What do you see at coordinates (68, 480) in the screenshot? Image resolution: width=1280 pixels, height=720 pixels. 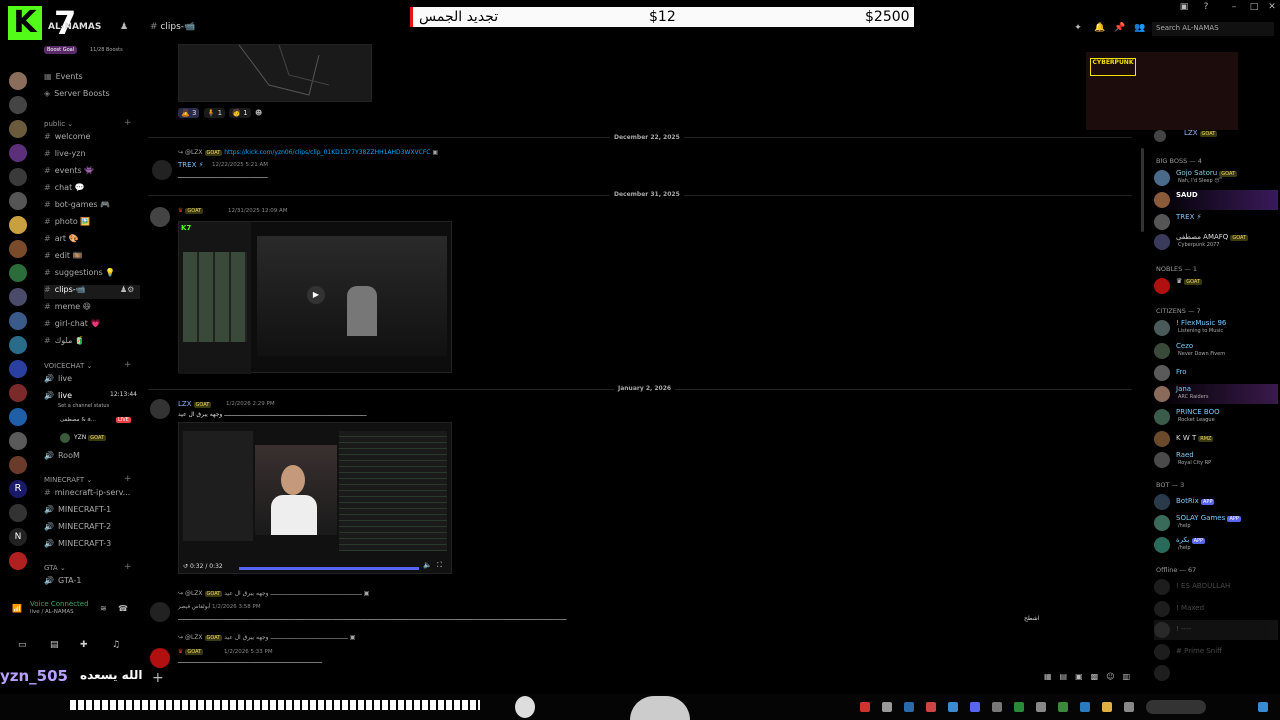 I see `category-minecraft: MINECRAFT ⌄` at bounding box center [68, 480].